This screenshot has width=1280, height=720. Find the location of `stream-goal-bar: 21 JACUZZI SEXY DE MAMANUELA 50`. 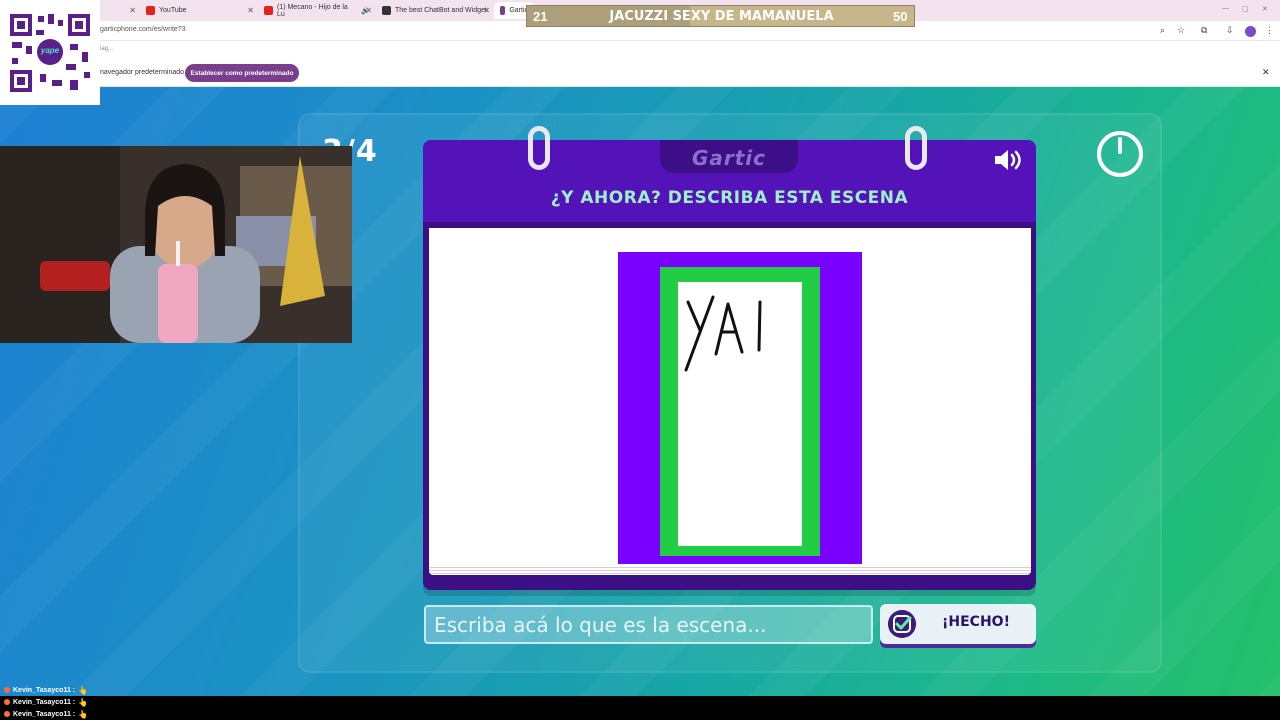

stream-goal-bar: 21 JACUZZI SEXY DE MAMANUELA 50 is located at coordinates (720, 16).